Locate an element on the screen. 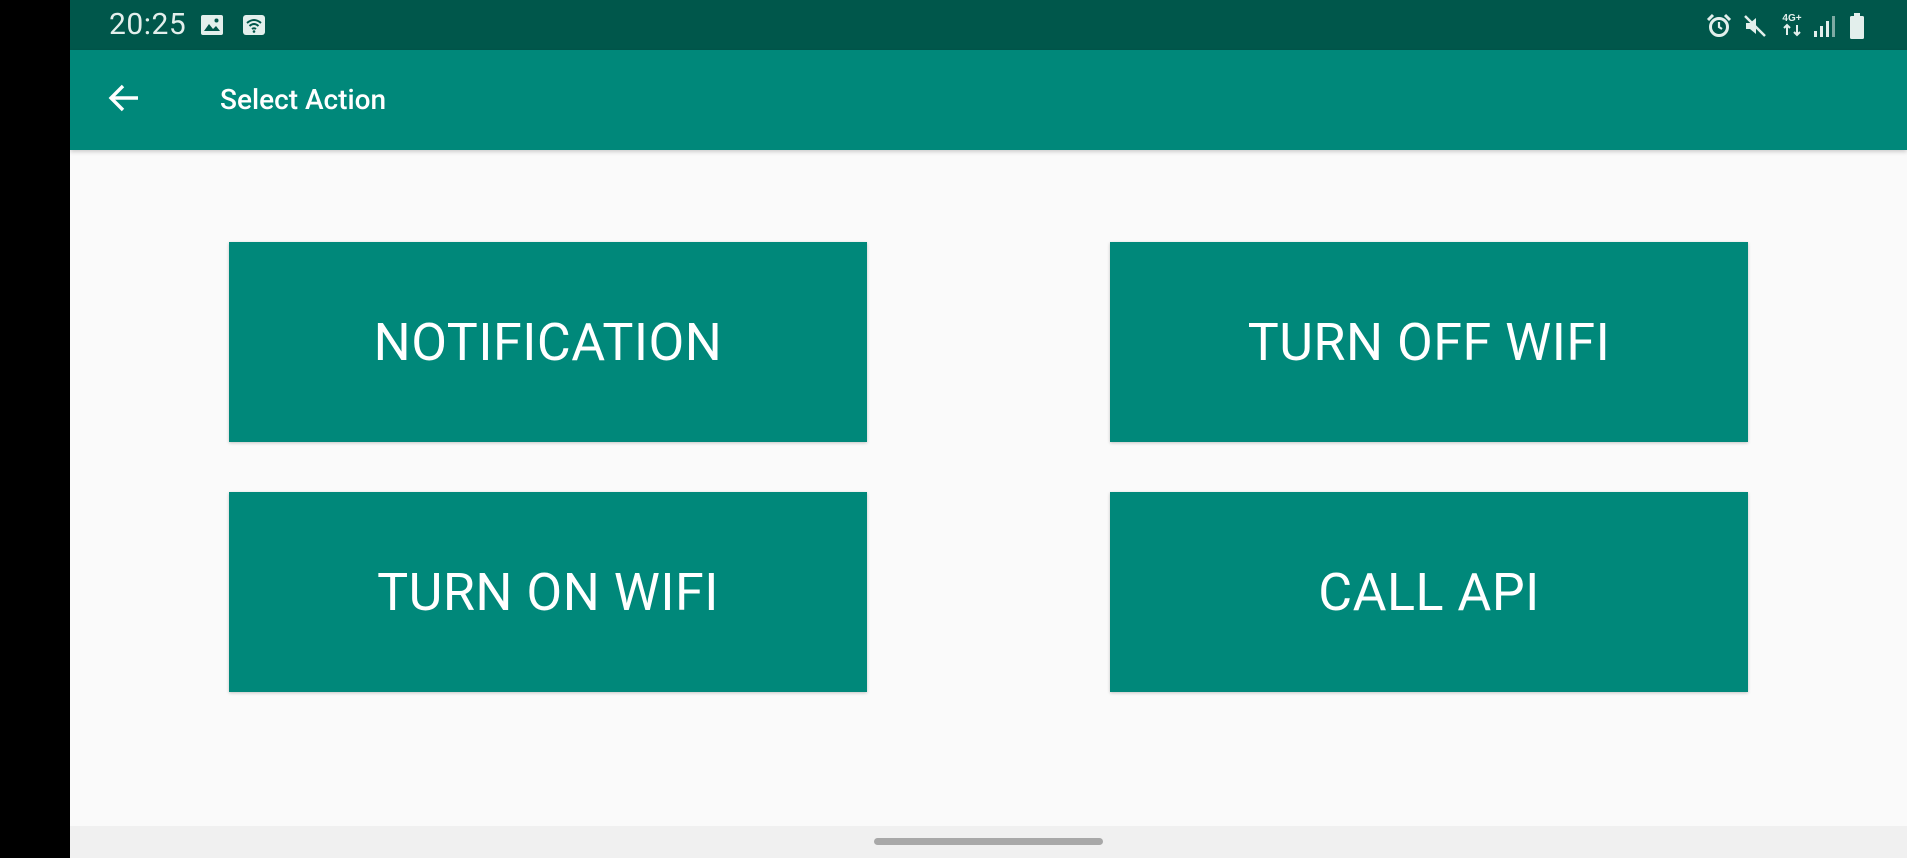 The height and width of the screenshot is (858, 1907). home-gesture-handle is located at coordinates (988, 841).